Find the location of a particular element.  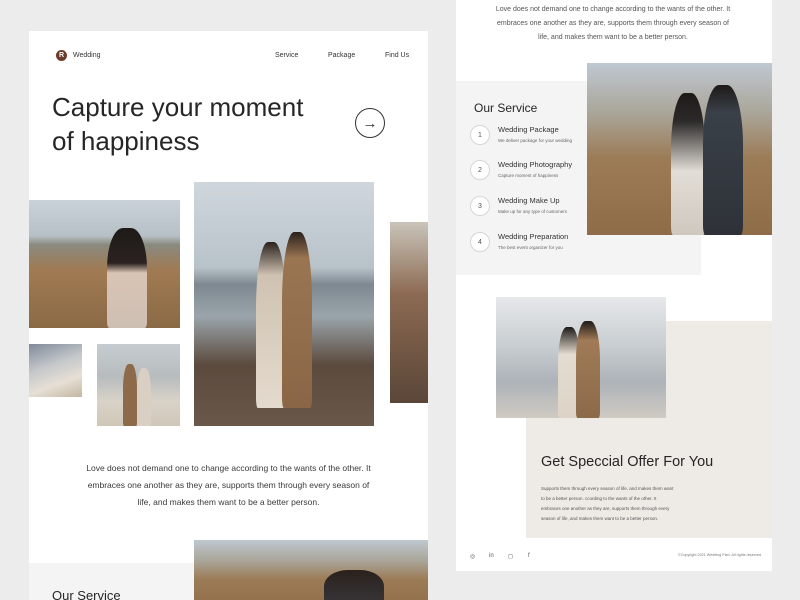

hero-title: Capture your moment of happiness is located at coordinates (187, 124).